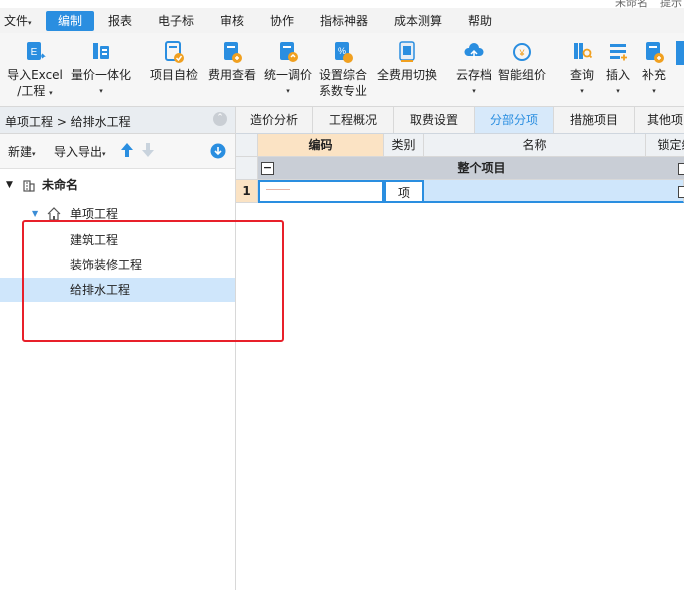  Describe the element at coordinates (274, 120) in the screenshot. I see `tab-cost-analysis: 造价分析` at that location.